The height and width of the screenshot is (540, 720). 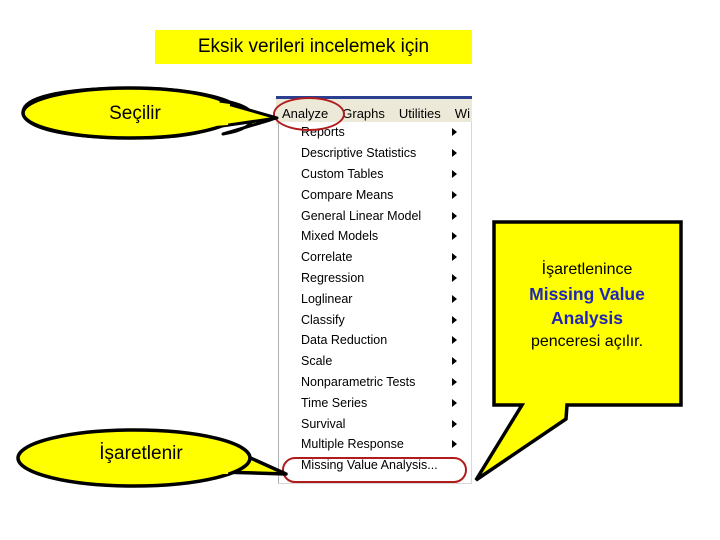 I want to click on menu-item-label: Survival, so click(x=323, y=423).